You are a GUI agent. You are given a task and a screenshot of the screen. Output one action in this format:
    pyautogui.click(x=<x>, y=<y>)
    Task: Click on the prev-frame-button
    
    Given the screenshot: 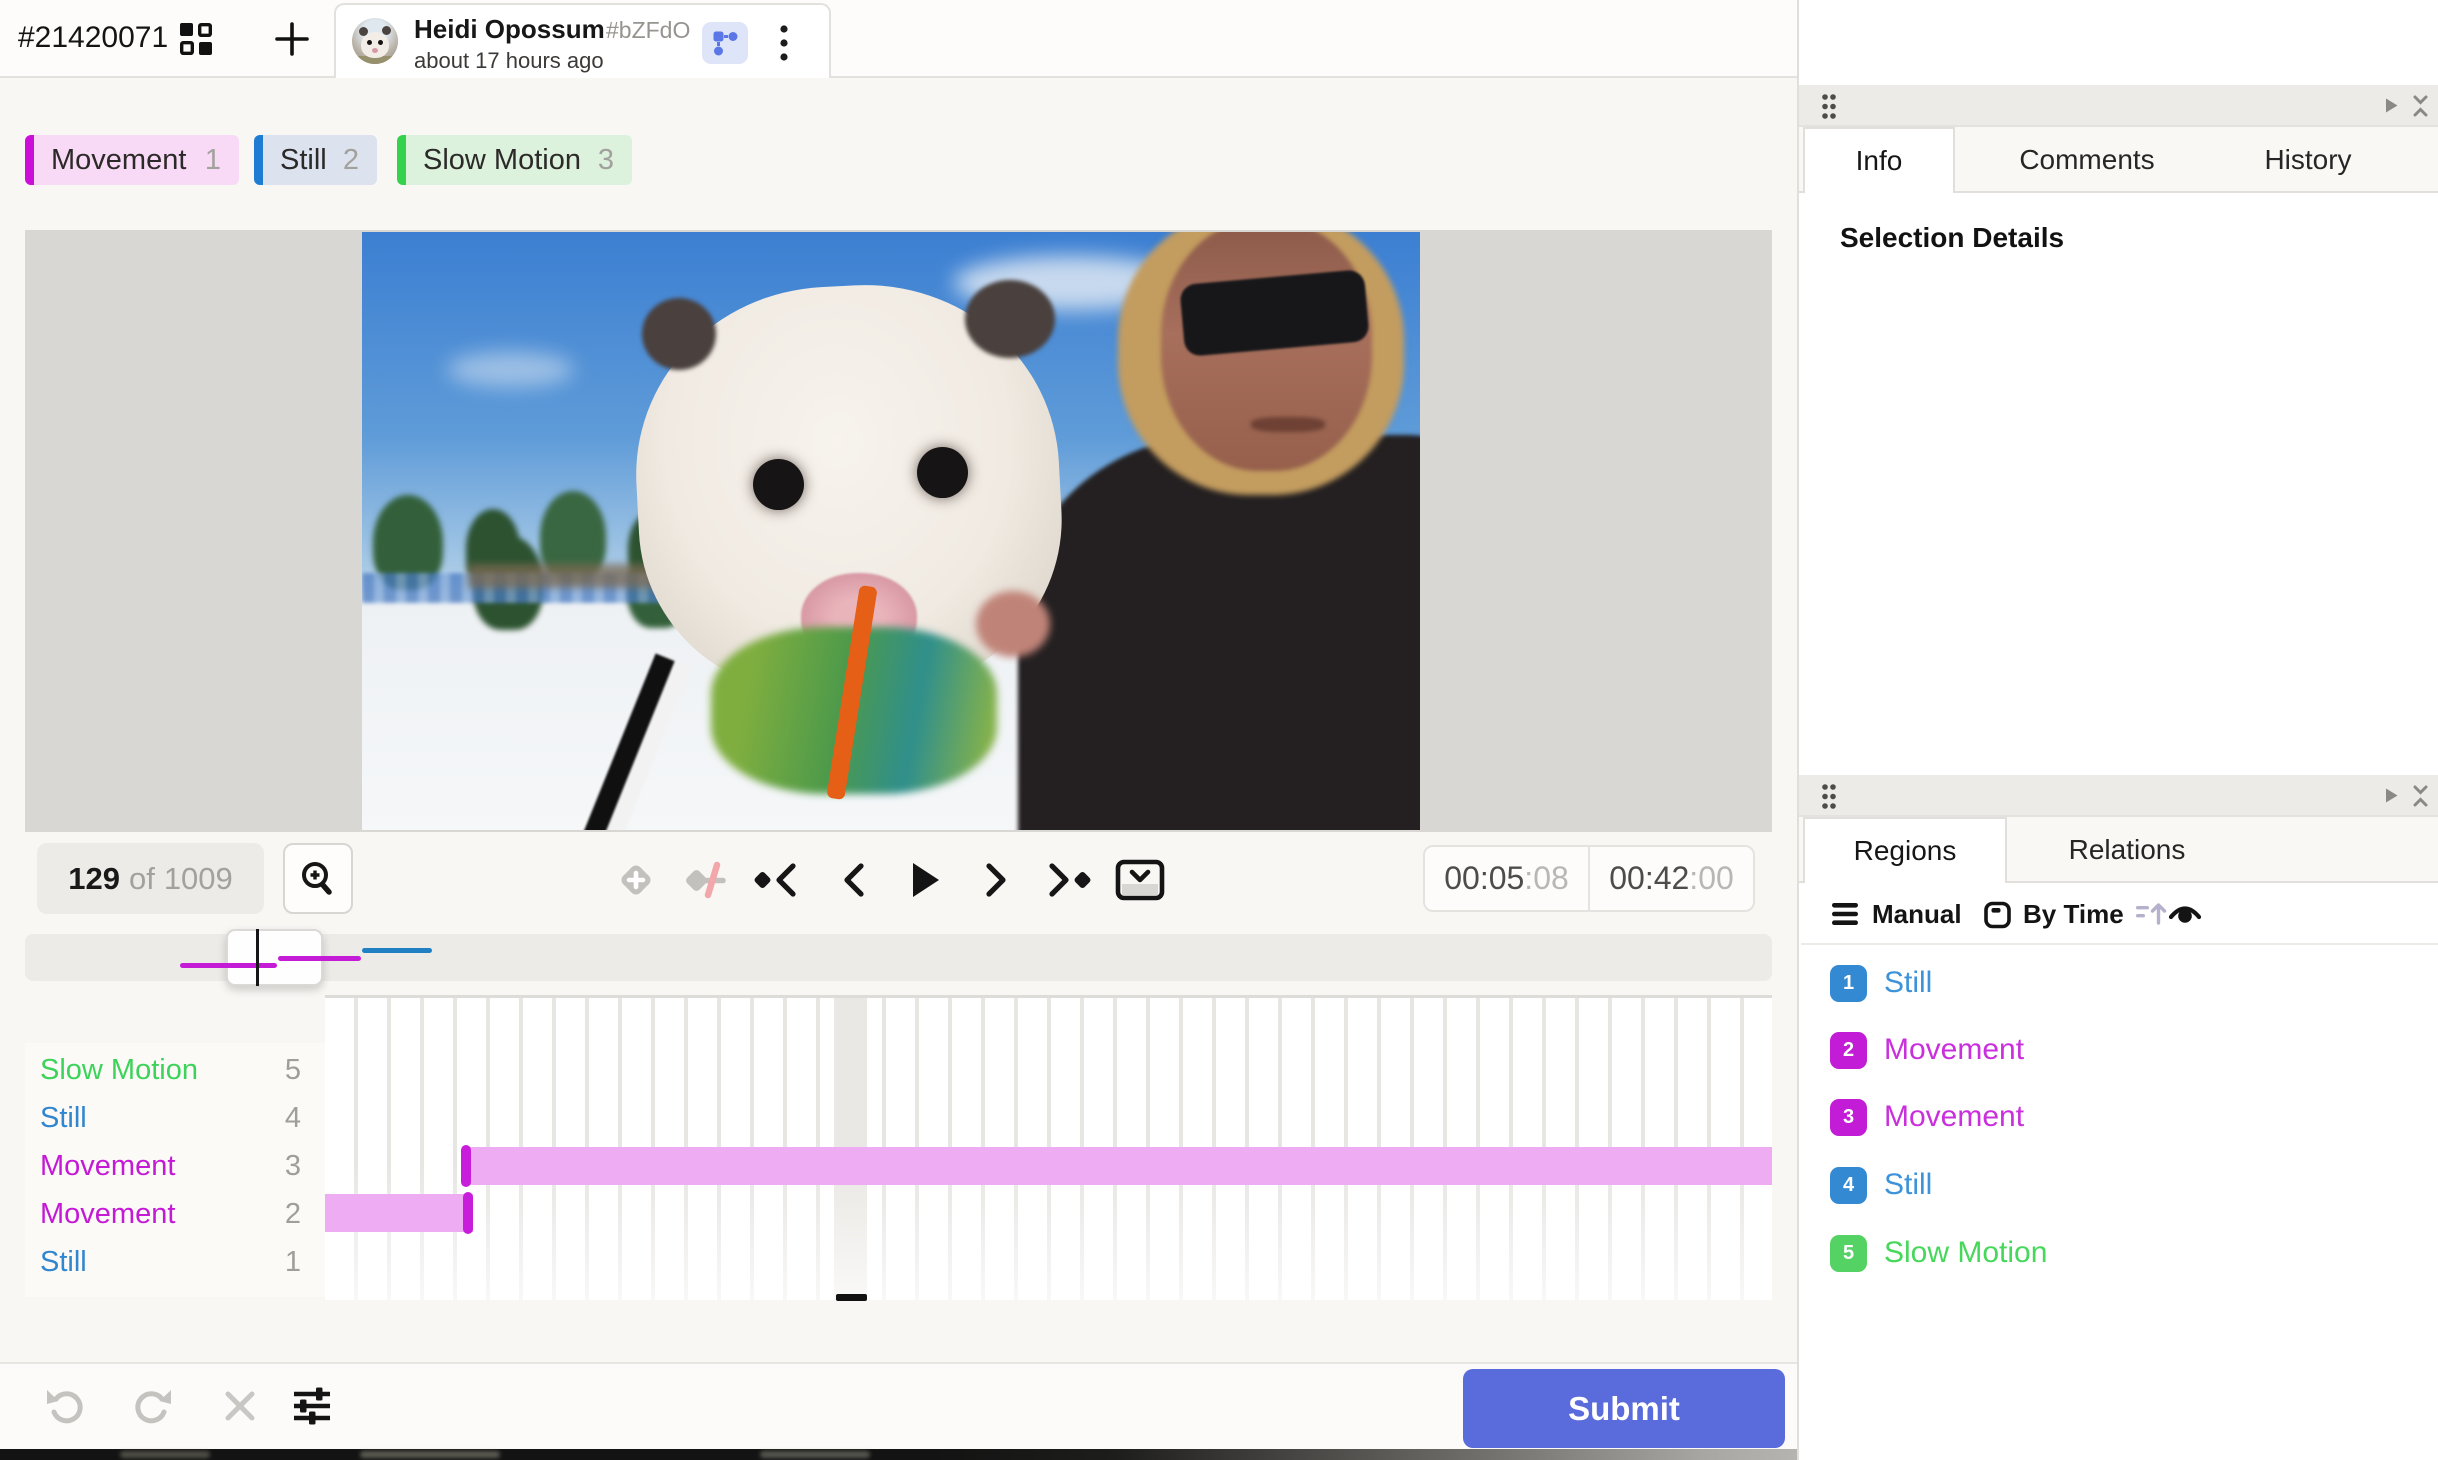 What is the action you would take?
    pyautogui.click(x=852, y=880)
    